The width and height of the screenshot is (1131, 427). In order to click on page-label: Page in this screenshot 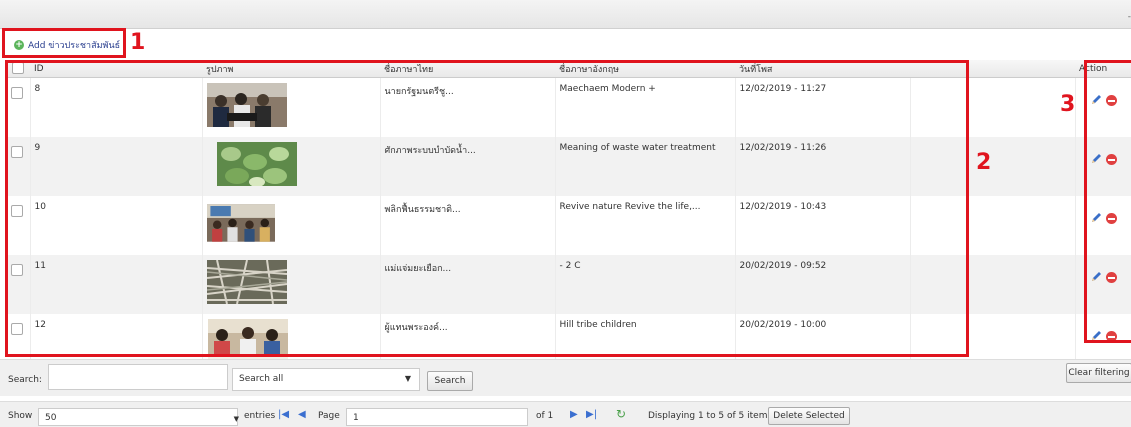, I will do `click(329, 416)`.